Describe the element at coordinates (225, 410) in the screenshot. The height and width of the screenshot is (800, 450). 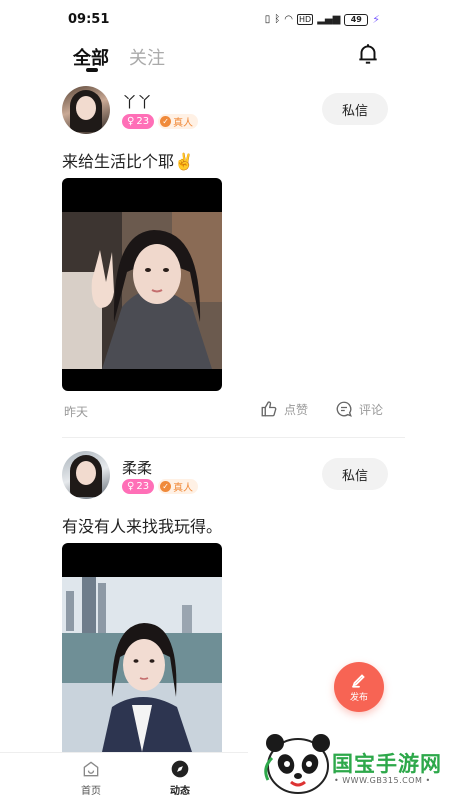
I see `post-meta: 昨天 点赞 评论` at that location.